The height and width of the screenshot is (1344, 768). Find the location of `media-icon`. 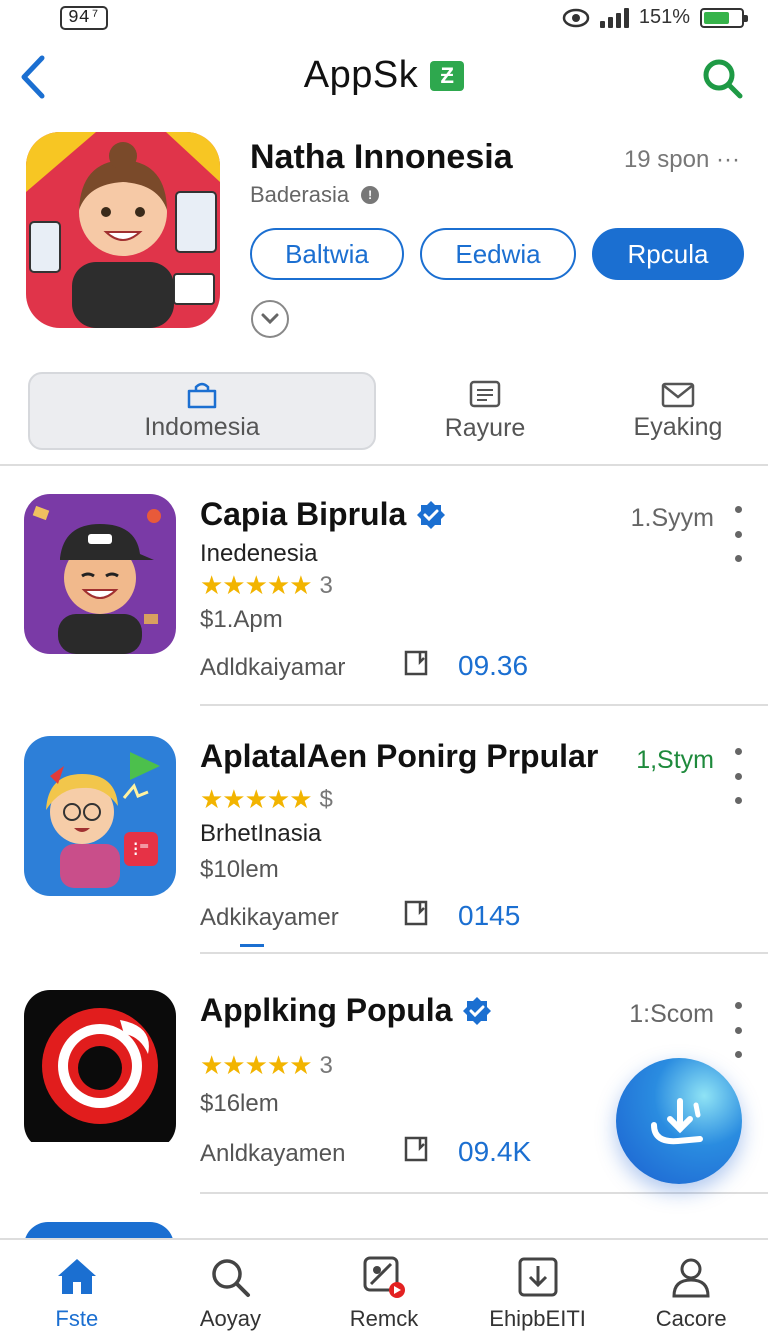

media-icon is located at coordinates (384, 1277).